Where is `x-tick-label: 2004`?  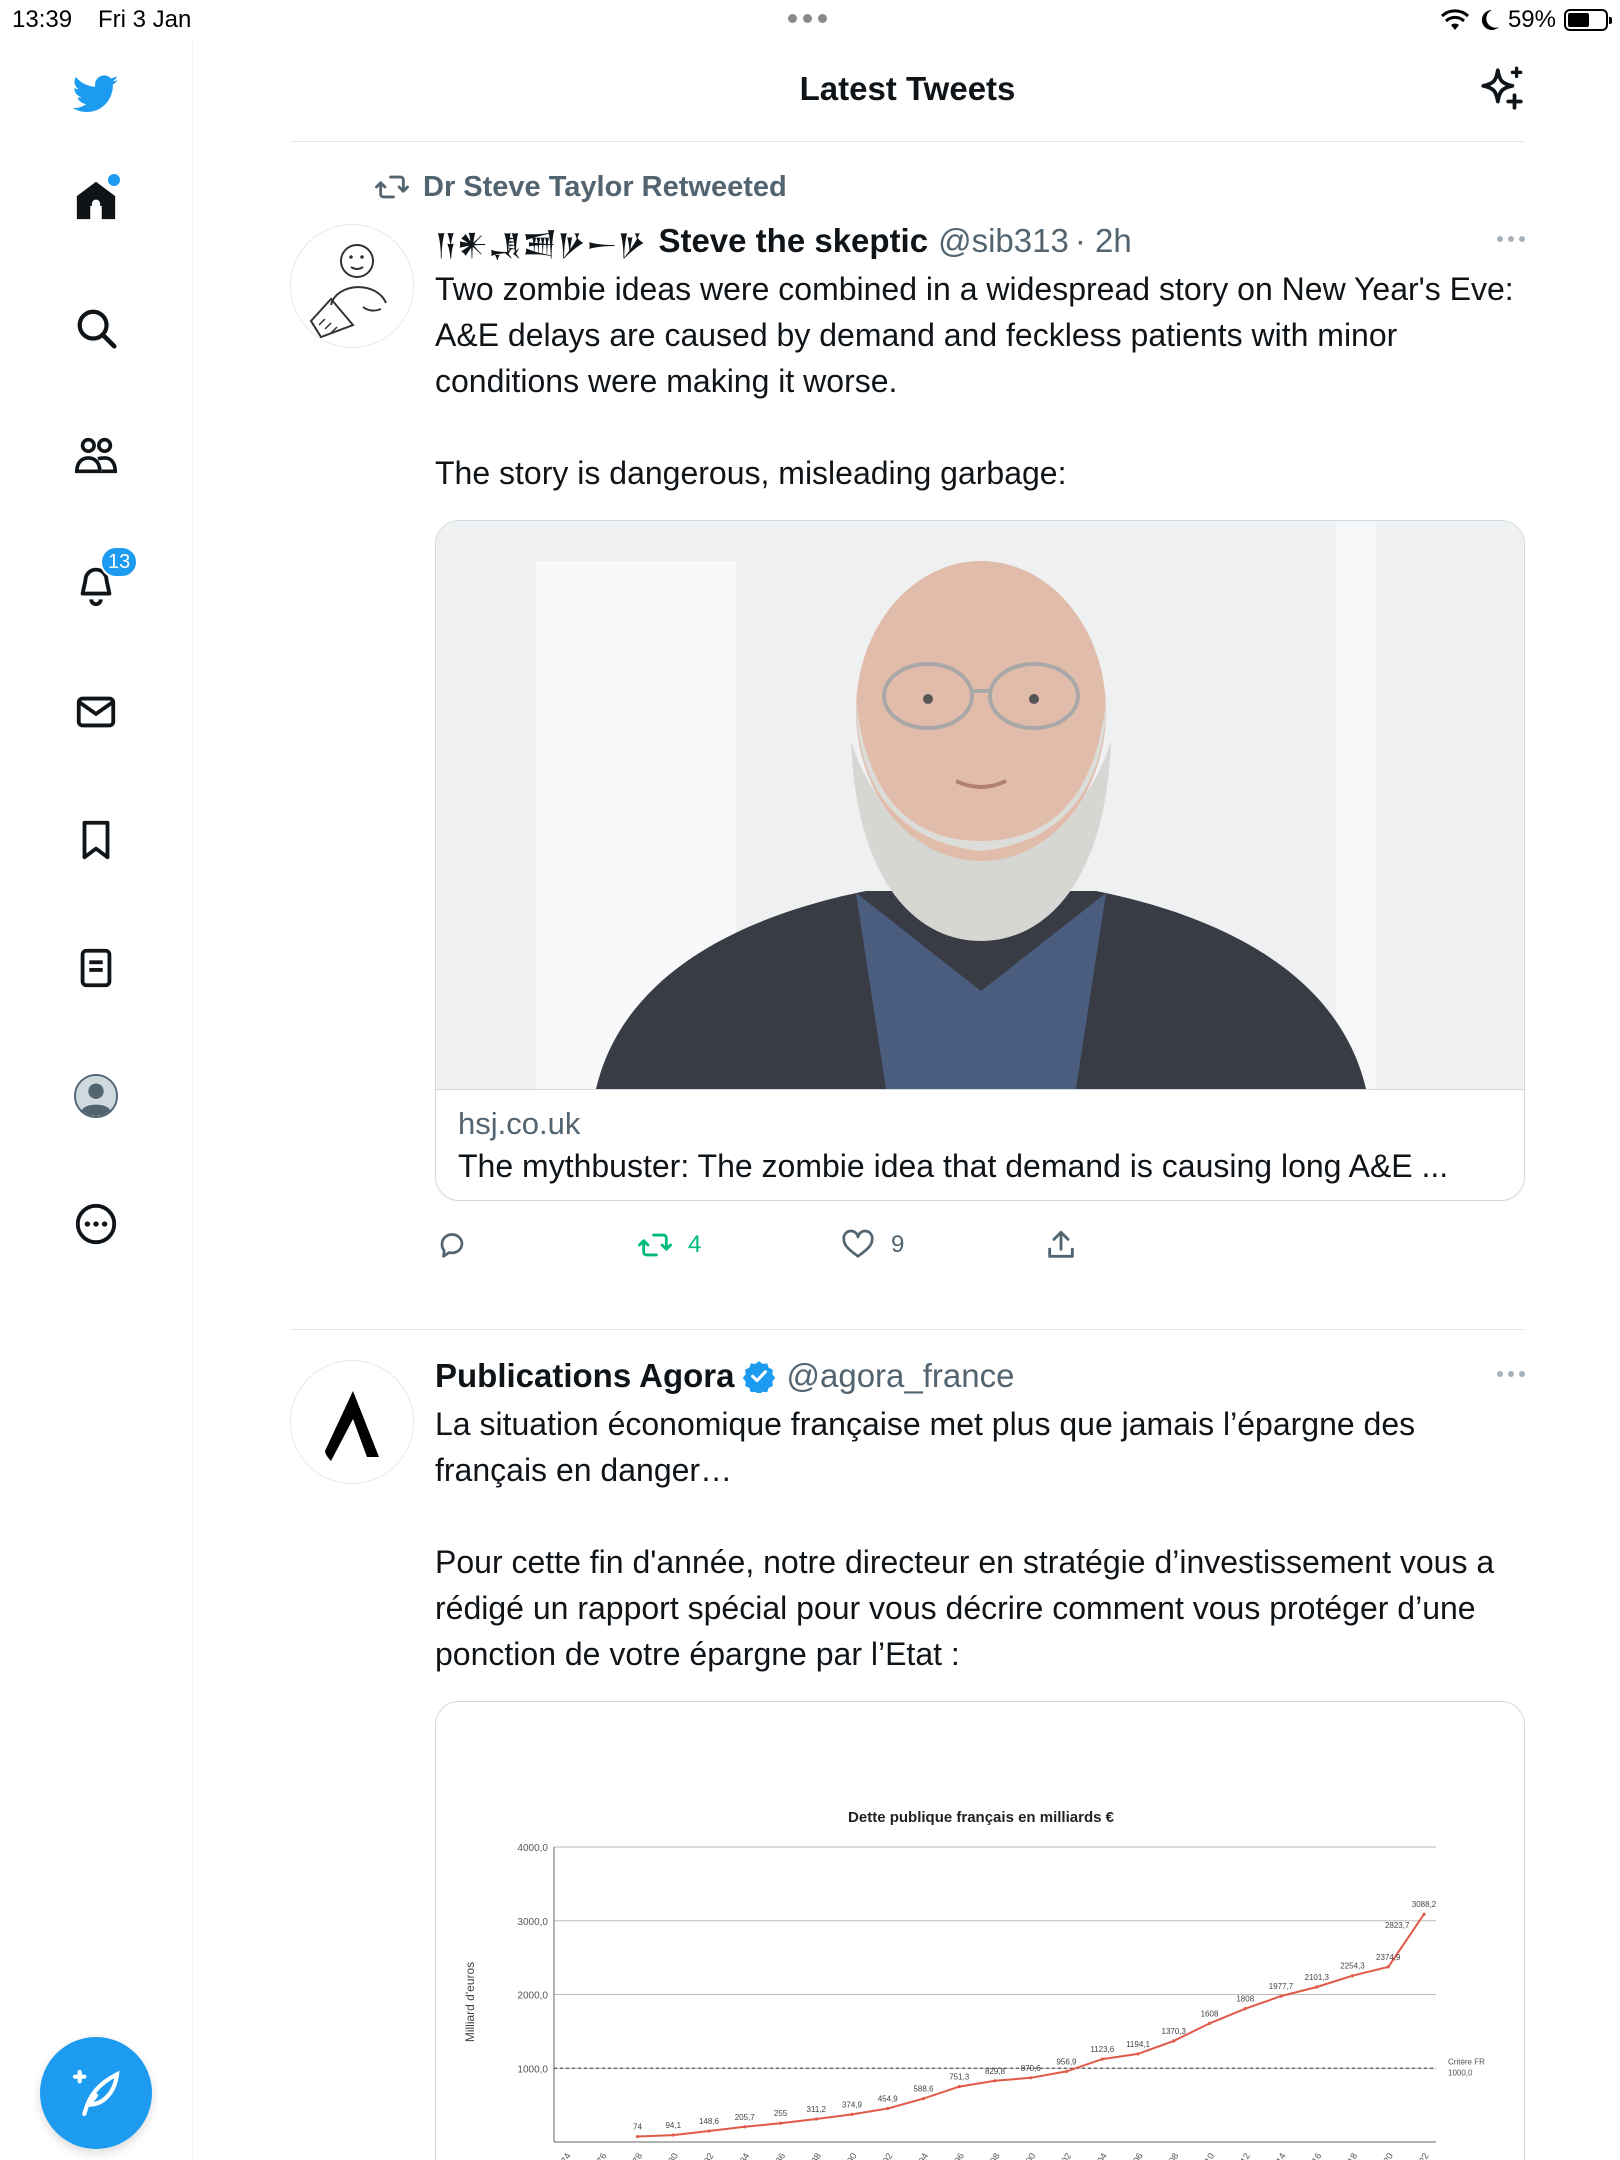 x-tick-label: 2004 is located at coordinates (1099, 2155).